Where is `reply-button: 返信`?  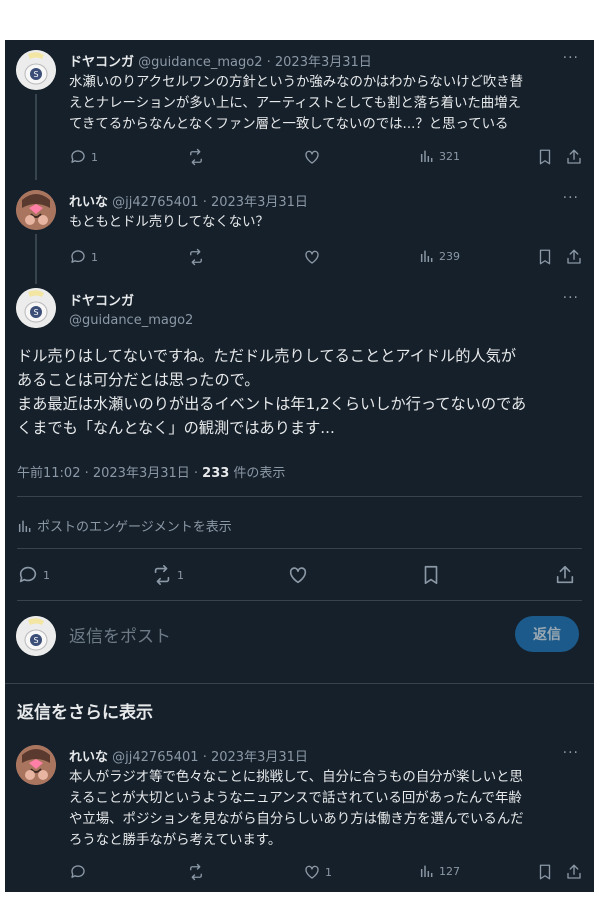 reply-button: 返信 is located at coordinates (547, 634).